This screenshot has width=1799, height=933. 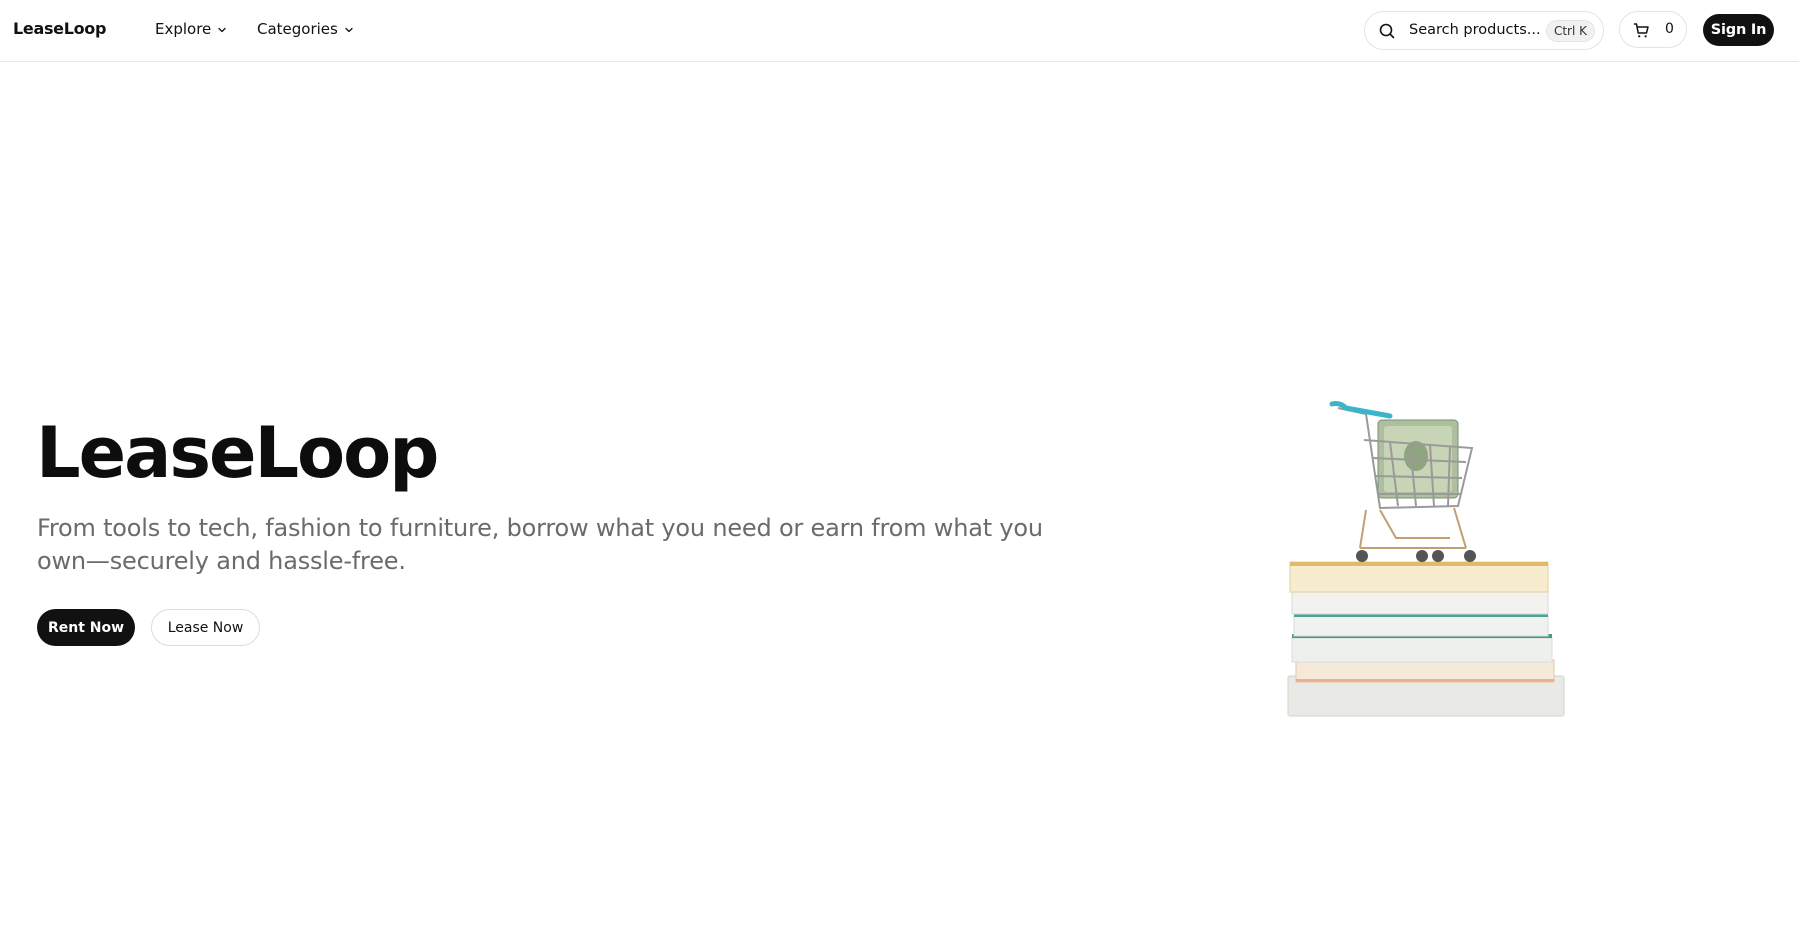 I want to click on shopping-cart-icon, so click(x=1641, y=30).